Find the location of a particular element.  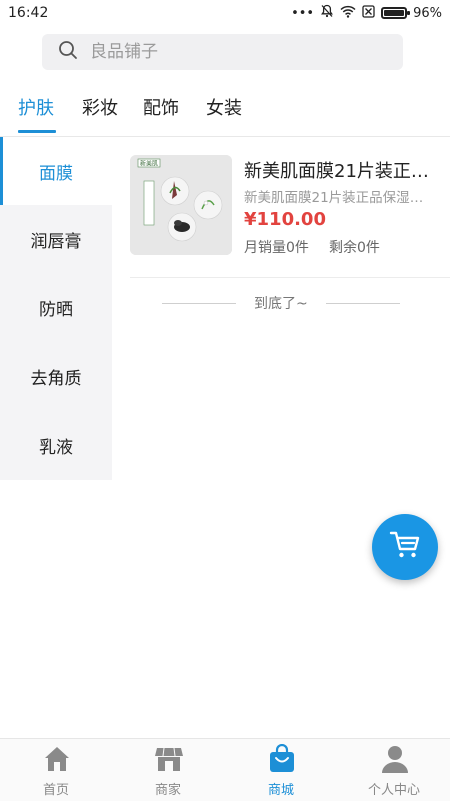

sidebar-item-lip-balm: 润唇膏 is located at coordinates (56, 239).